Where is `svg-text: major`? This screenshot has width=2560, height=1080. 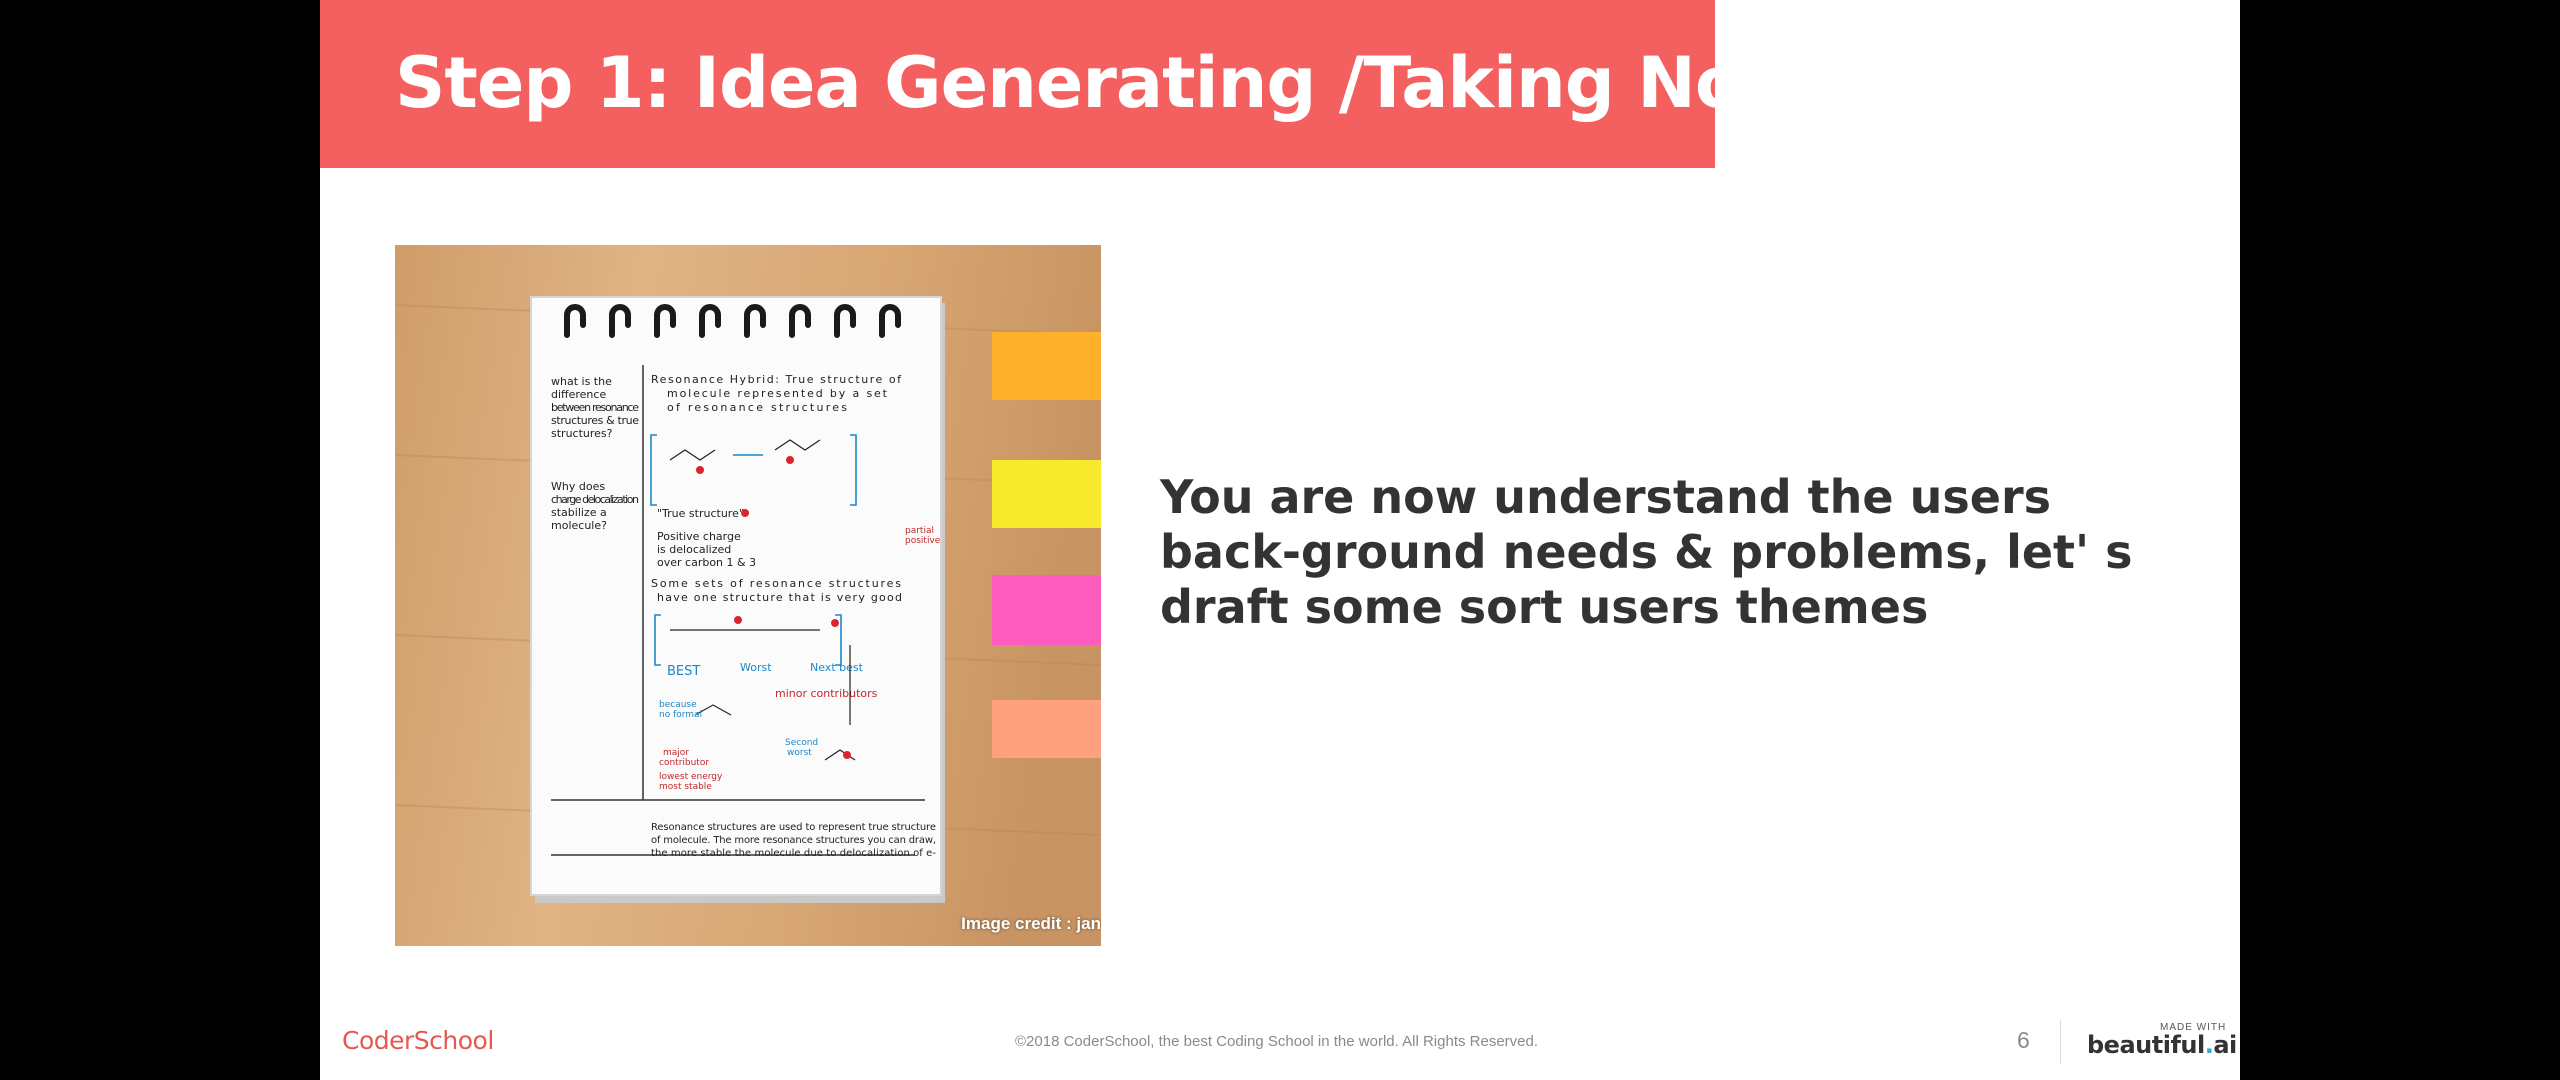 svg-text: major is located at coordinates (676, 753).